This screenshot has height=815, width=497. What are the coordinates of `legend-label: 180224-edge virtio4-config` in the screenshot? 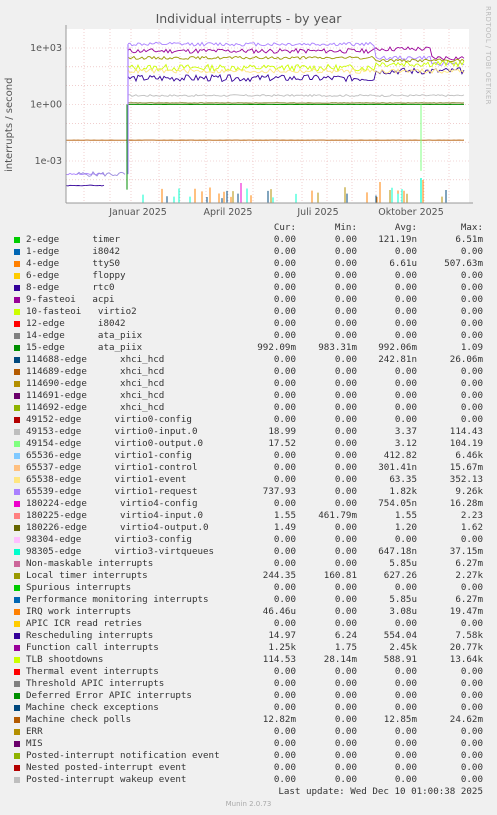 It's located at (112, 503).